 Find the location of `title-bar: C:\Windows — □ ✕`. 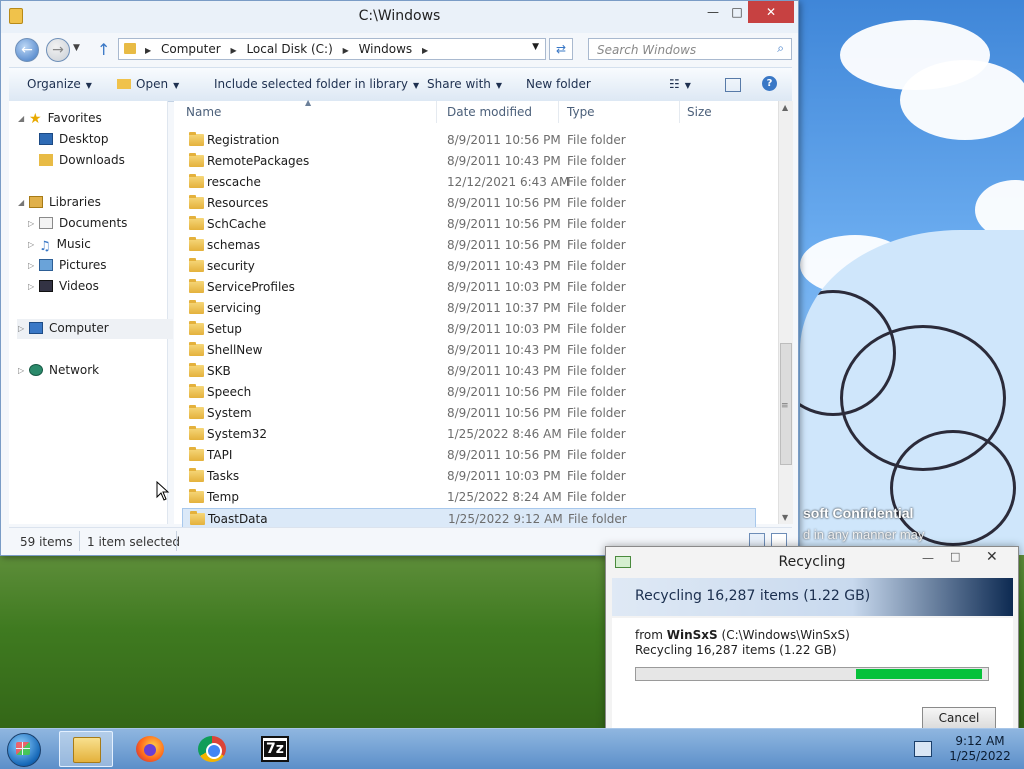

title-bar: C:\Windows — □ ✕ is located at coordinates (399, 17).